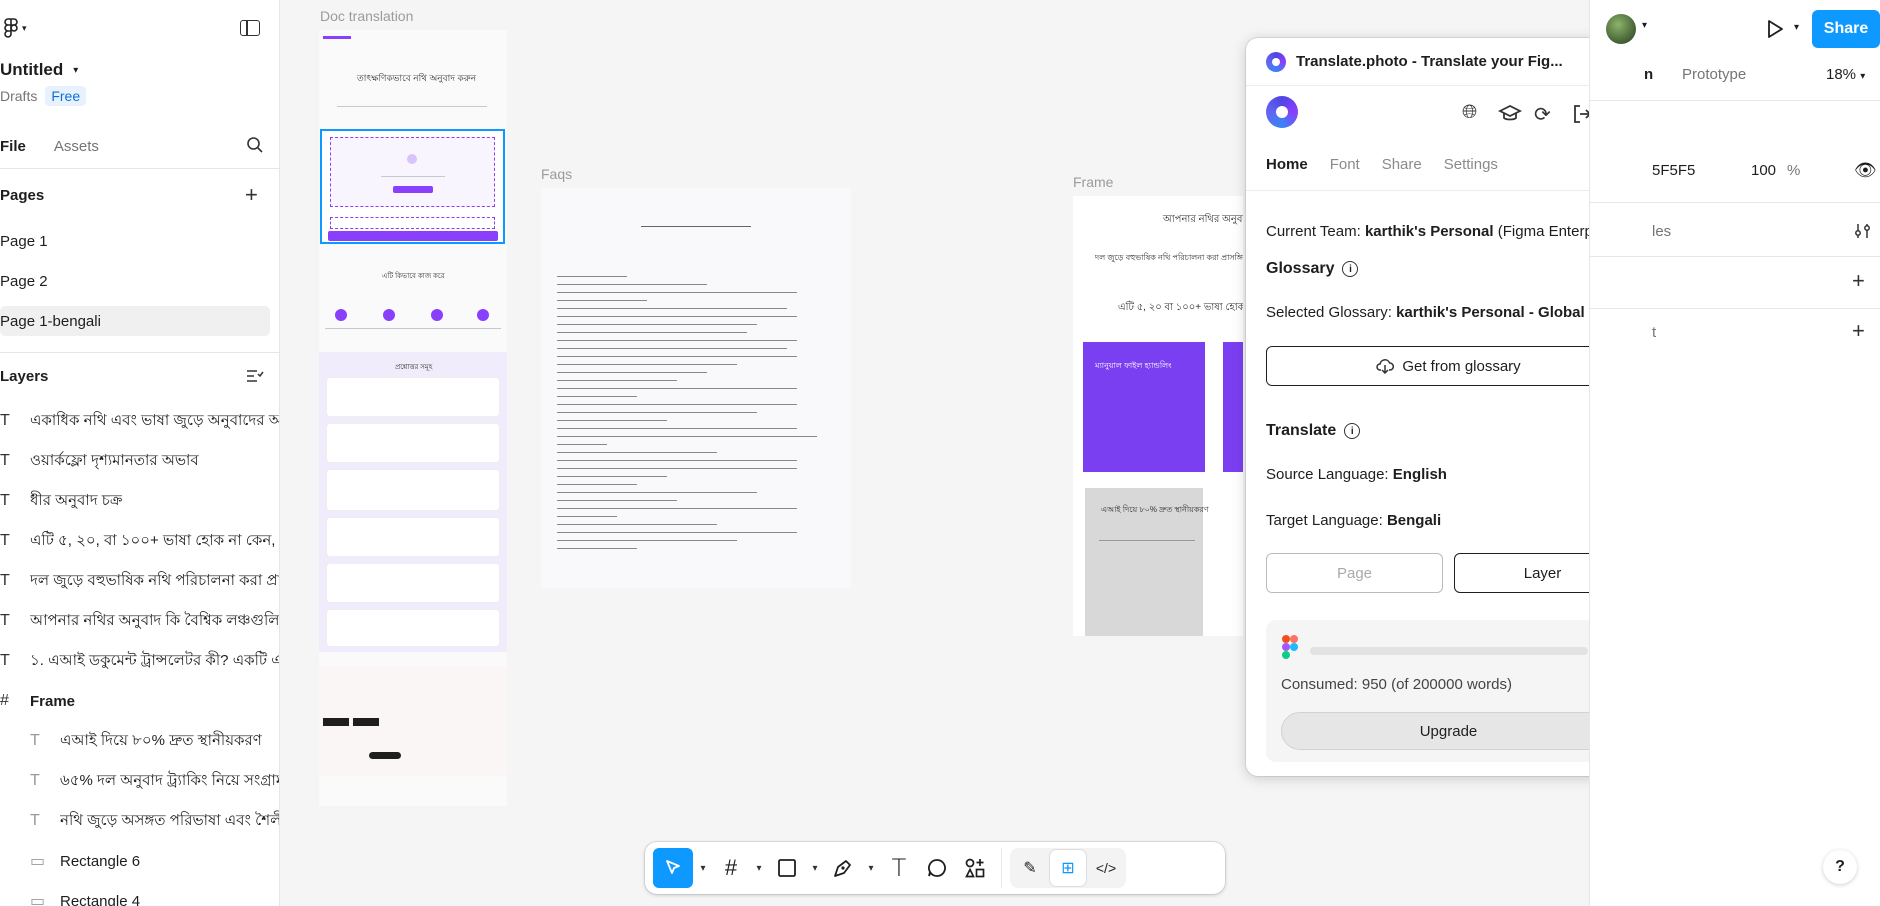  Describe the element at coordinates (139, 501) in the screenshot. I see `layer-row: T ধীর অনুবাদ চক্র` at that location.